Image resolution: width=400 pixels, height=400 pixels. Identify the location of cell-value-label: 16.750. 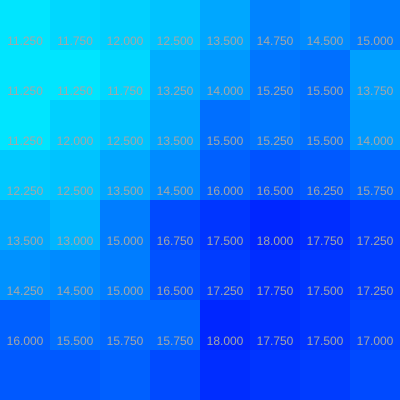
(175, 241).